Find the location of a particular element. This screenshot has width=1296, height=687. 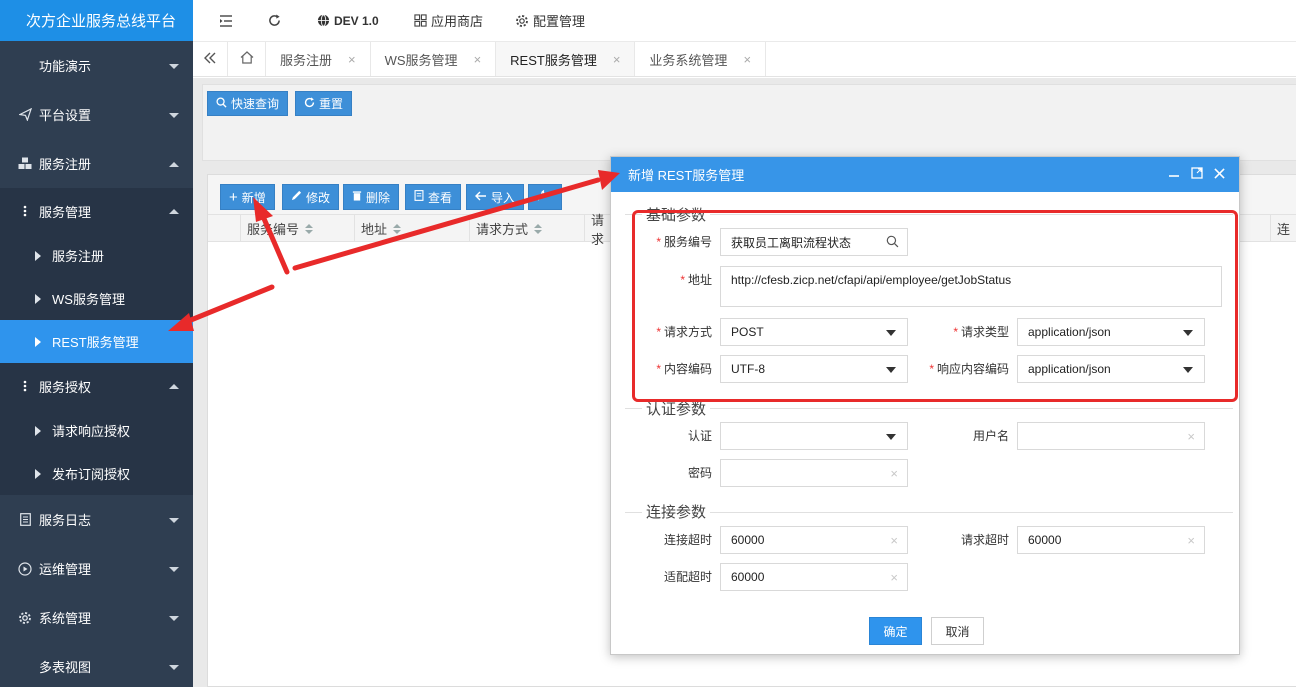

adapt-timeout-input: 60000 × is located at coordinates (814, 577).